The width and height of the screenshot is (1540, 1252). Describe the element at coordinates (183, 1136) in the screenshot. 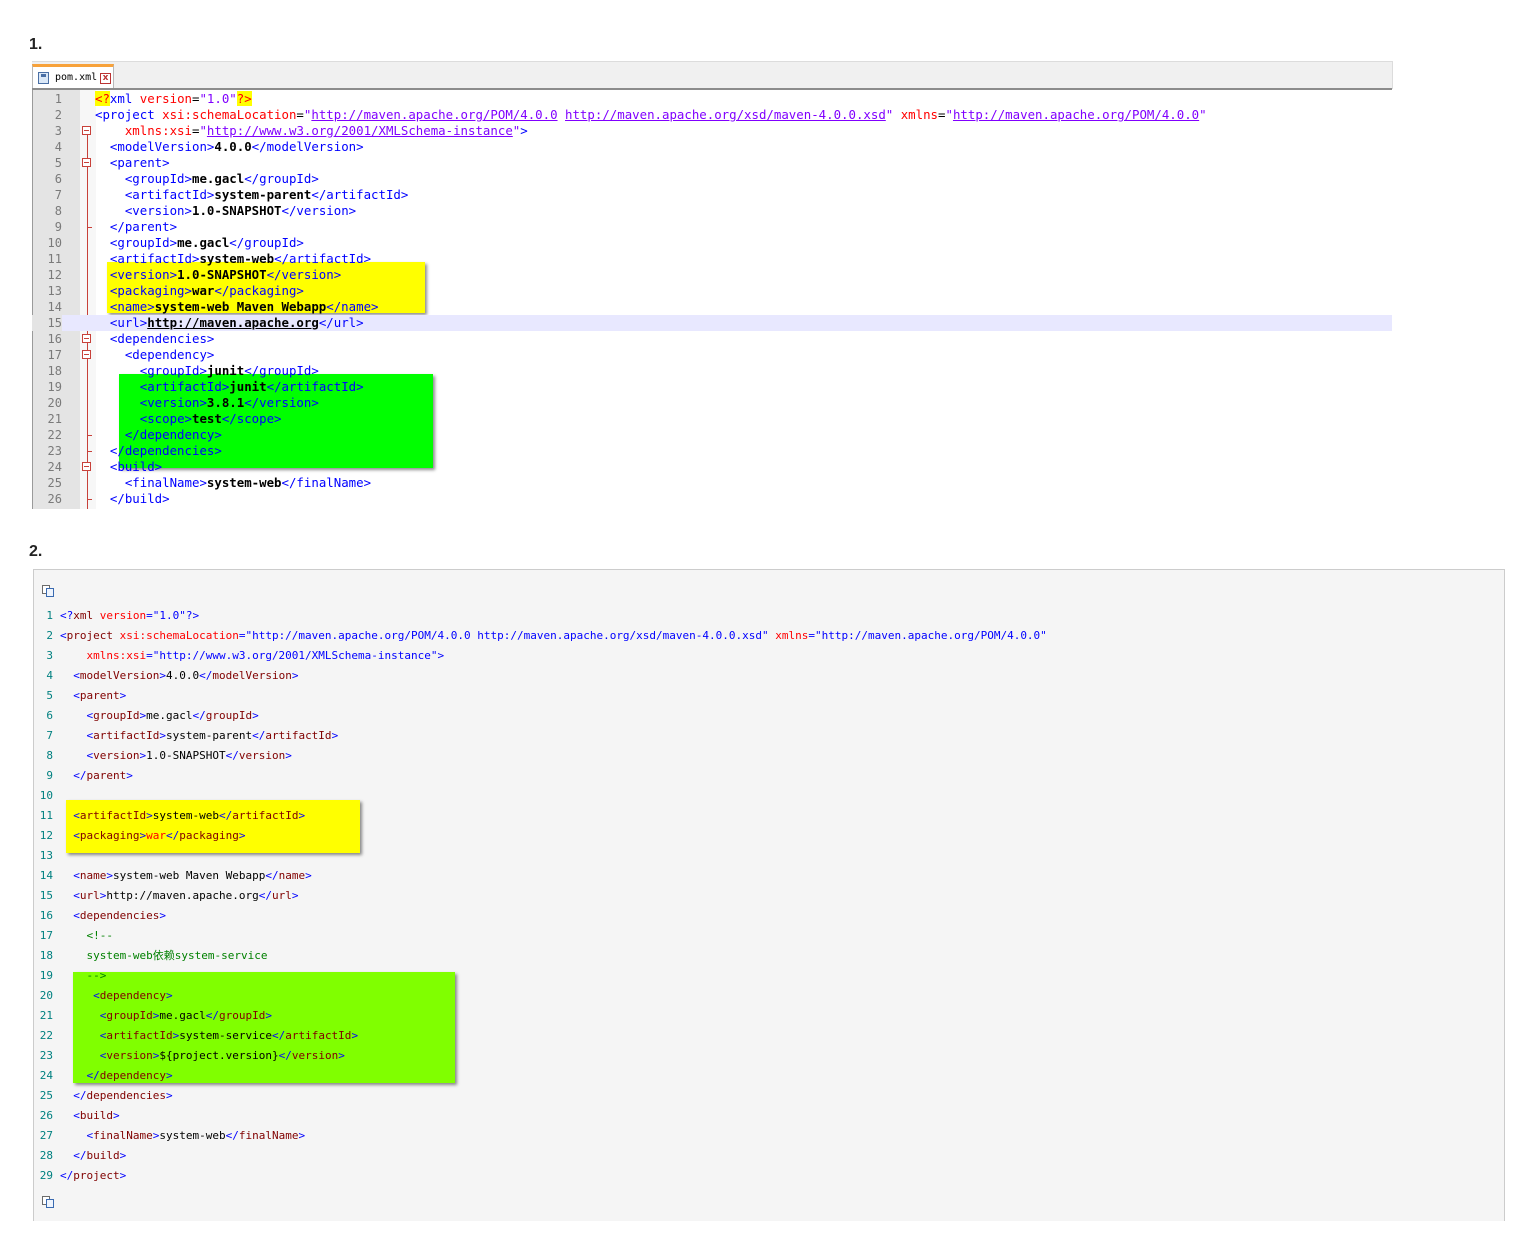

I see `code-text: <finalName>system-web</finalName>` at that location.